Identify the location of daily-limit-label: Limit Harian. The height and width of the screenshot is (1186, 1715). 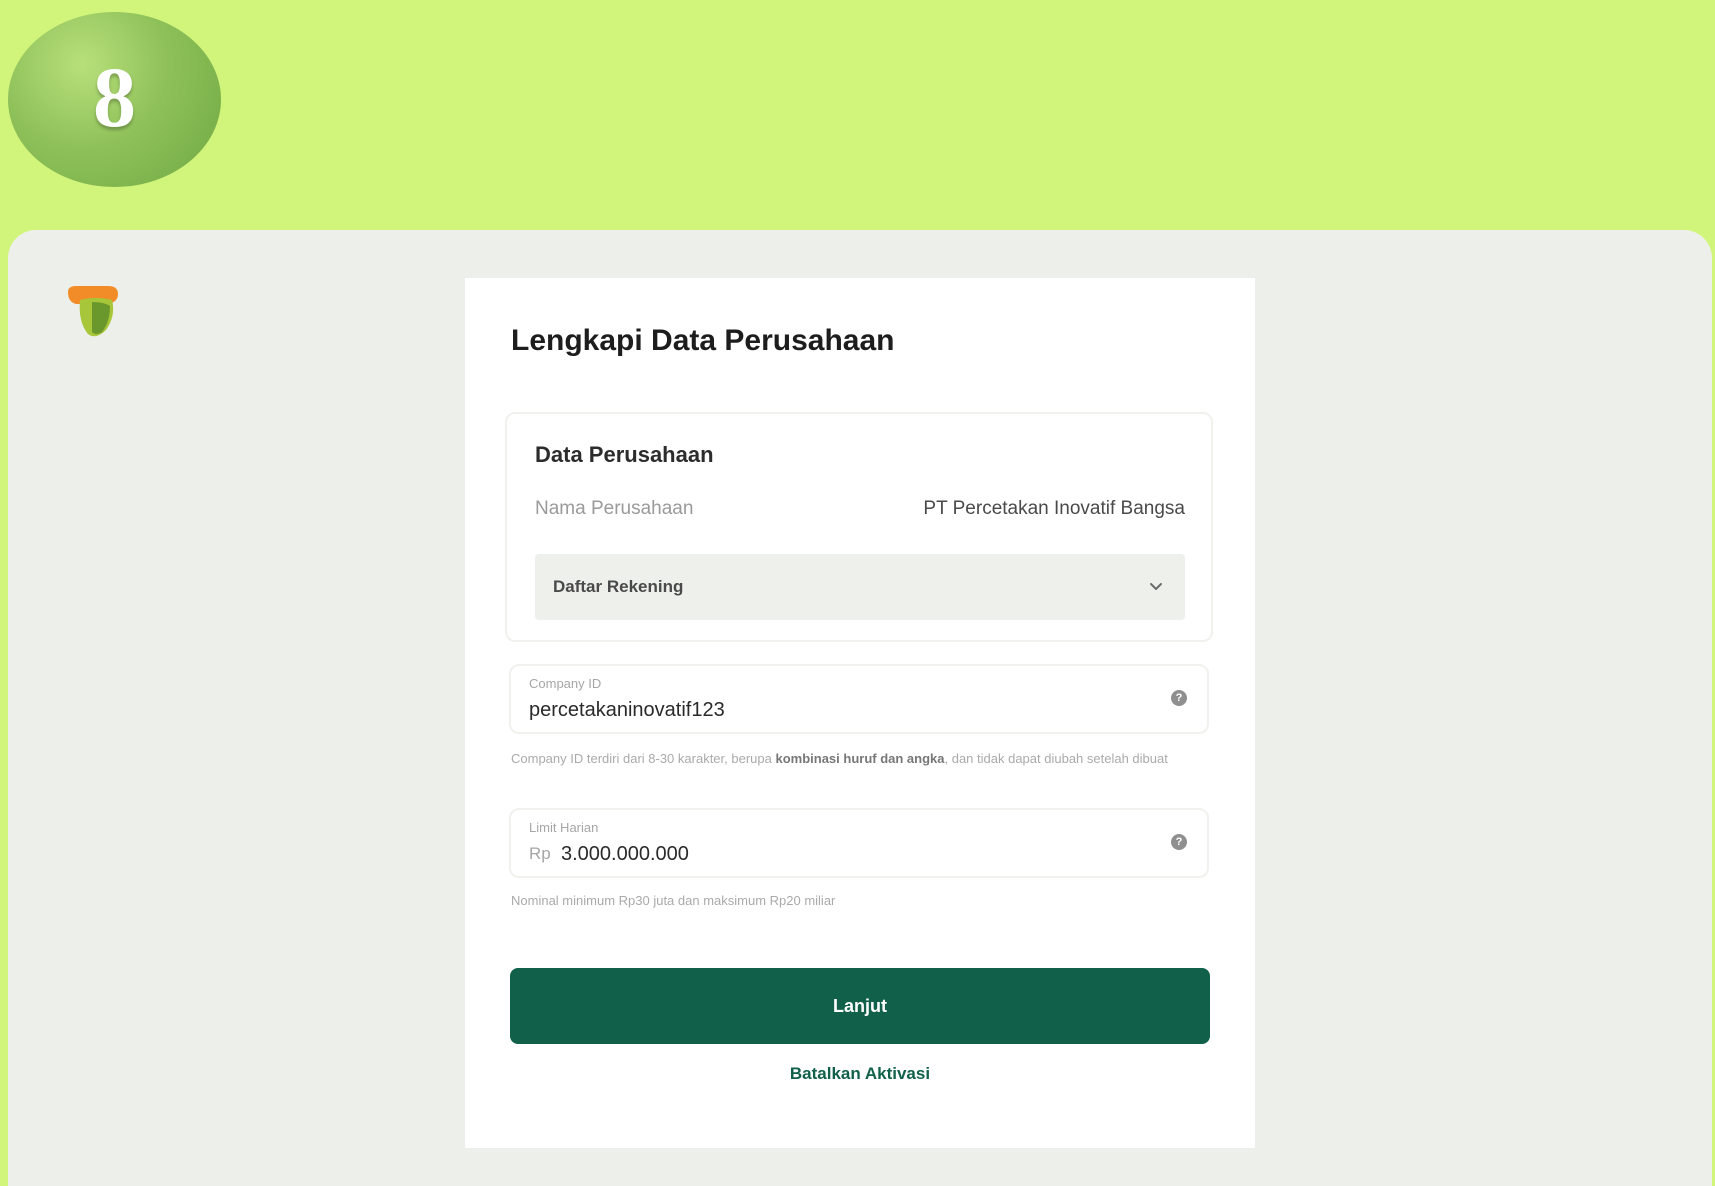
(564, 827).